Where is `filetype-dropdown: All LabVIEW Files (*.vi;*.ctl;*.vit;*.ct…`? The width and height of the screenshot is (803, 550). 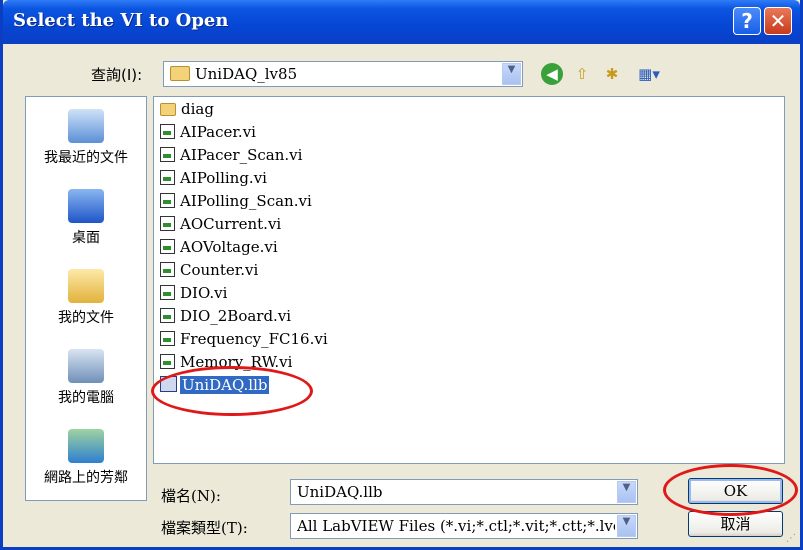 filetype-dropdown: All LabVIEW Files (*.vi;*.ctl;*.vit;*.ct… is located at coordinates (464, 526).